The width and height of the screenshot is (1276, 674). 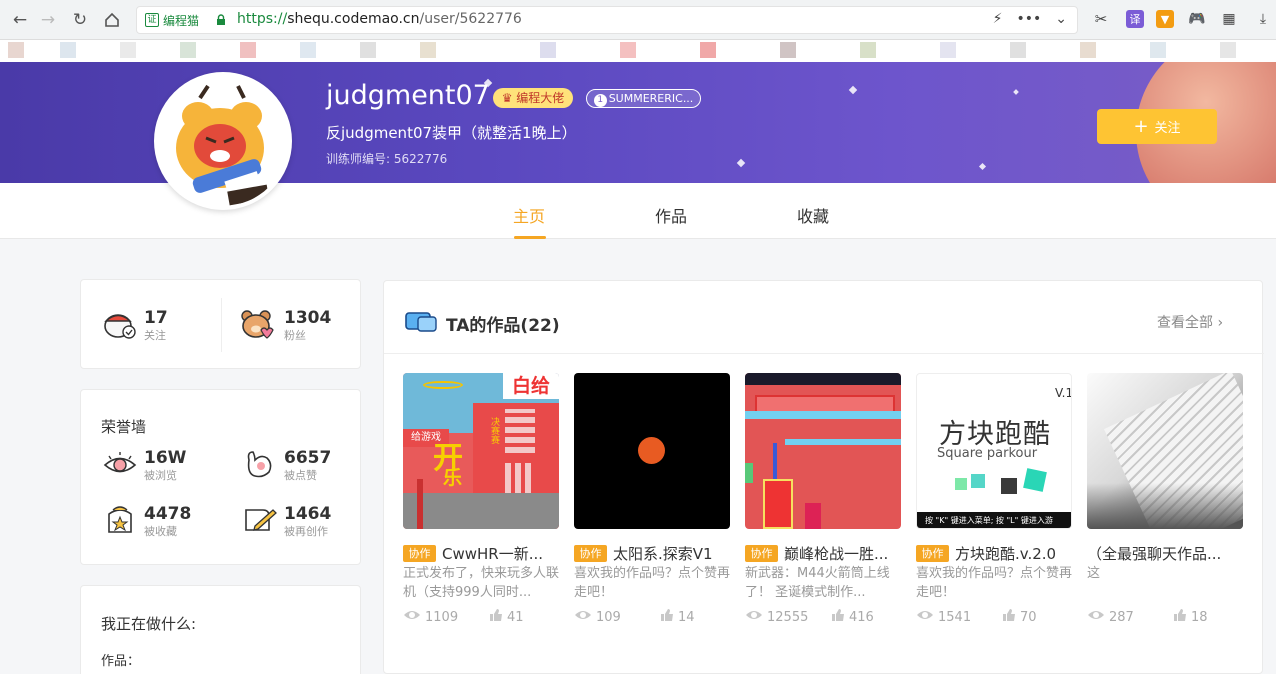 I want to click on honor-wall-title: 荣誉墙, so click(x=124, y=427).